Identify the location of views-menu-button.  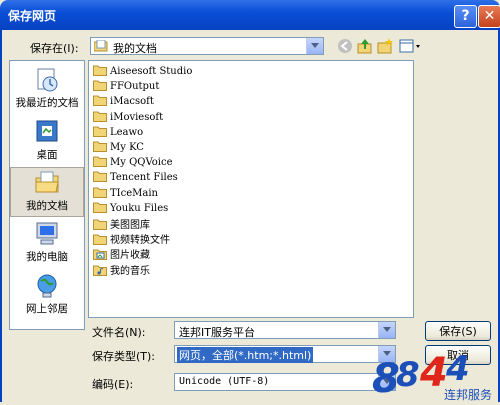
(410, 46).